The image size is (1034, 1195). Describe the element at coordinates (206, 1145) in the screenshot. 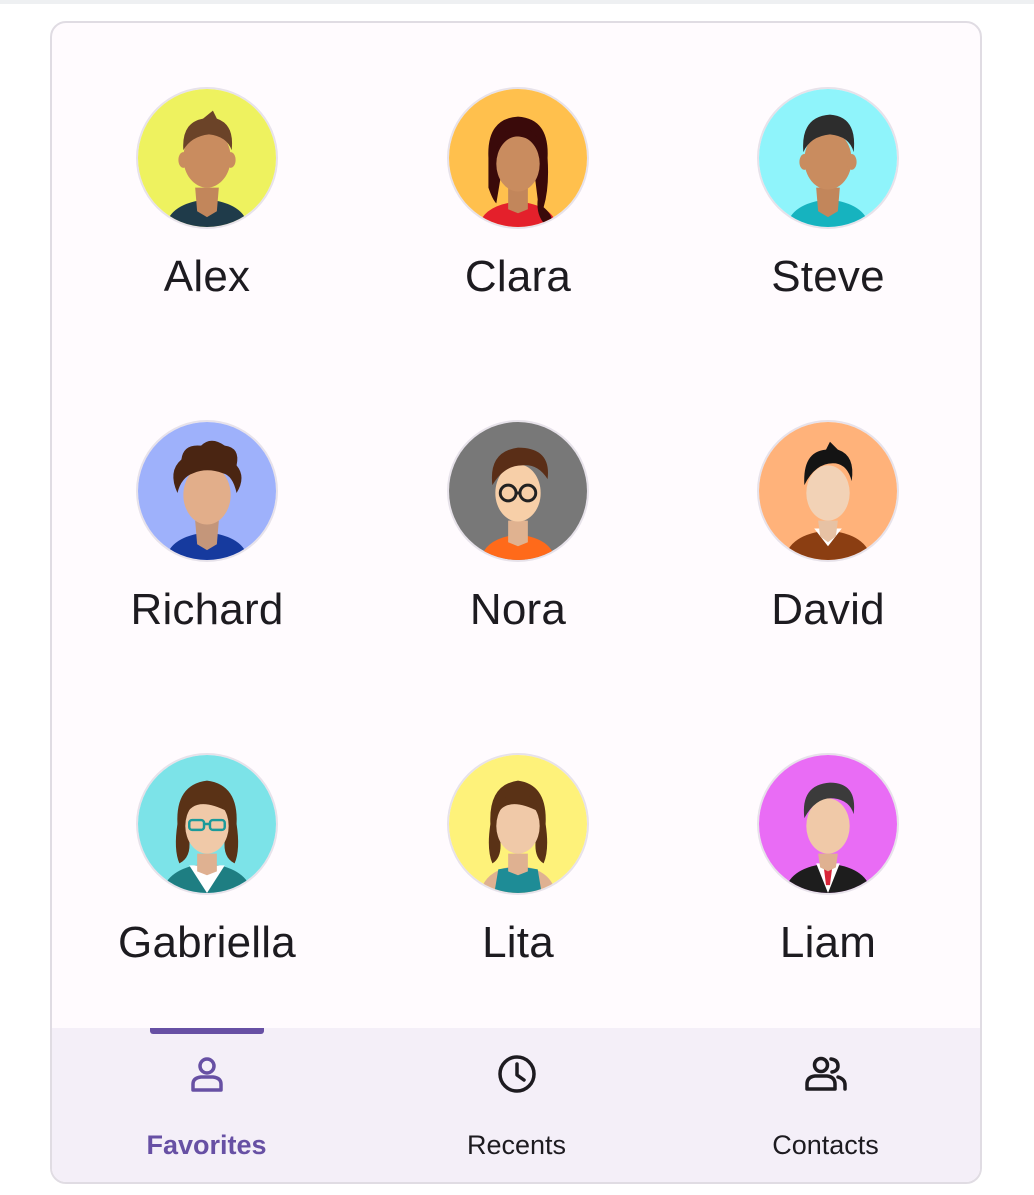

I see `nav-label: Favorites` at that location.